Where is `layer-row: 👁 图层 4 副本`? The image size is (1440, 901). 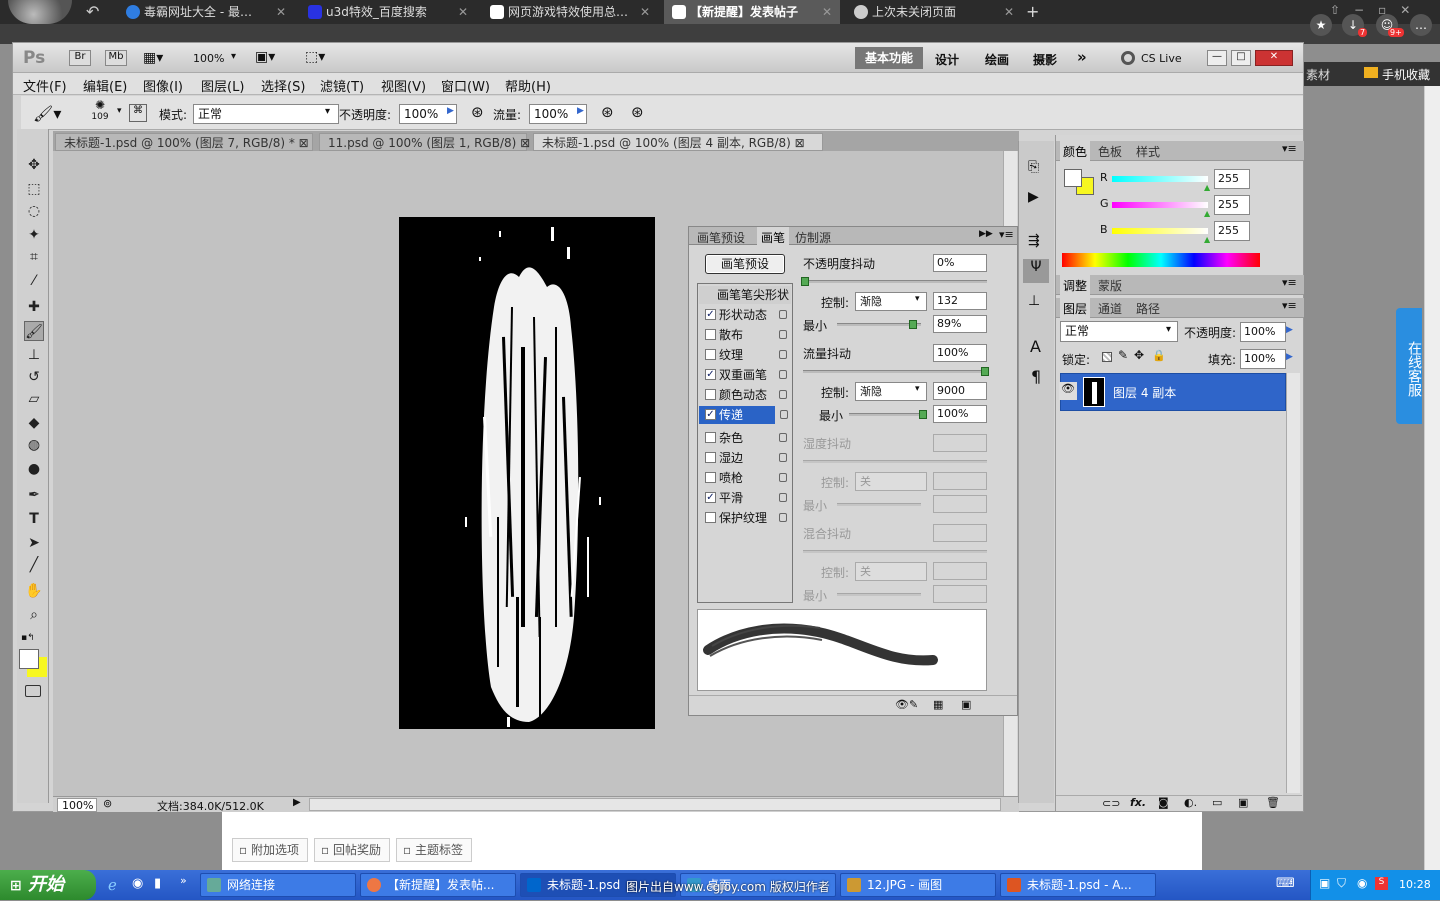 layer-row: 👁 图层 4 副本 is located at coordinates (1172, 392).